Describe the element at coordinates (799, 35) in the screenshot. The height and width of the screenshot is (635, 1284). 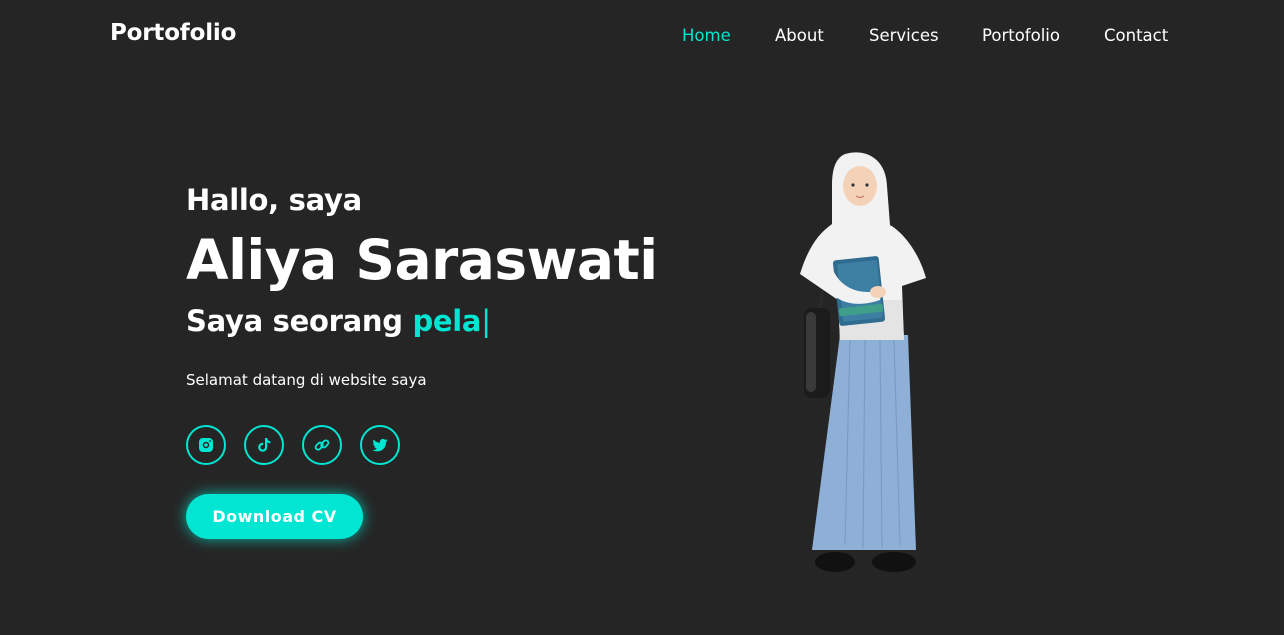
I see `nav-about: About` at that location.